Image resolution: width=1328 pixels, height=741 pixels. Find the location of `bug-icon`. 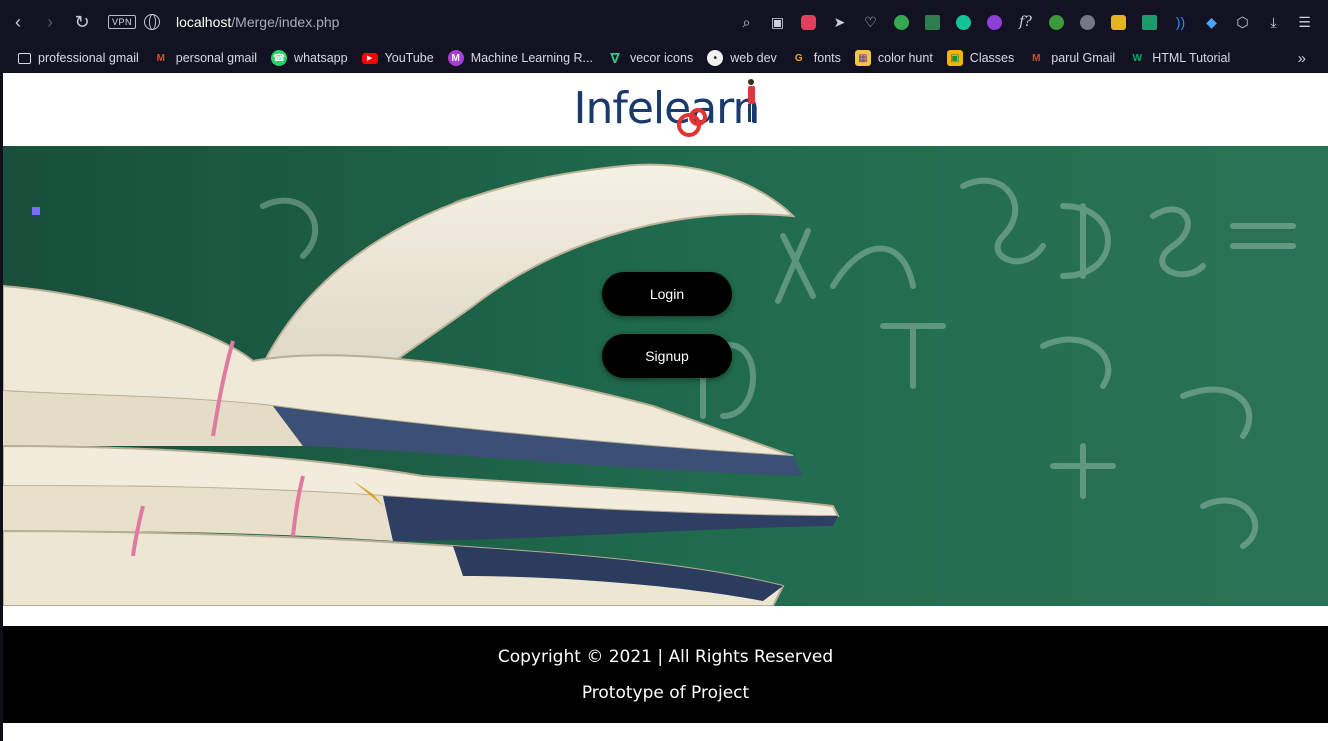

bug-icon is located at coordinates (1087, 22).